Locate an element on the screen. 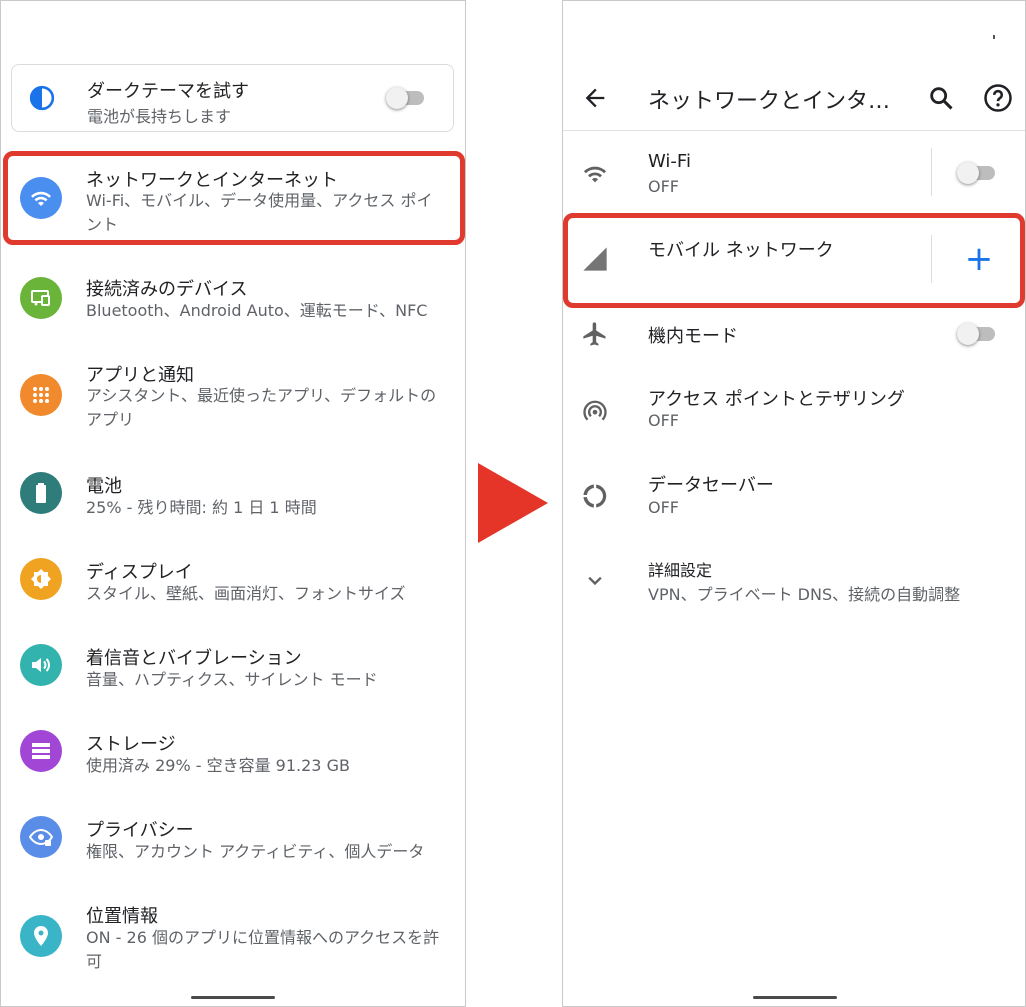 Image resolution: width=1026 pixels, height=1007 pixels. settings-item-subtitle: Wi-Fi、モバイル、データ使用量、アクセス ポイント is located at coordinates (259, 212).